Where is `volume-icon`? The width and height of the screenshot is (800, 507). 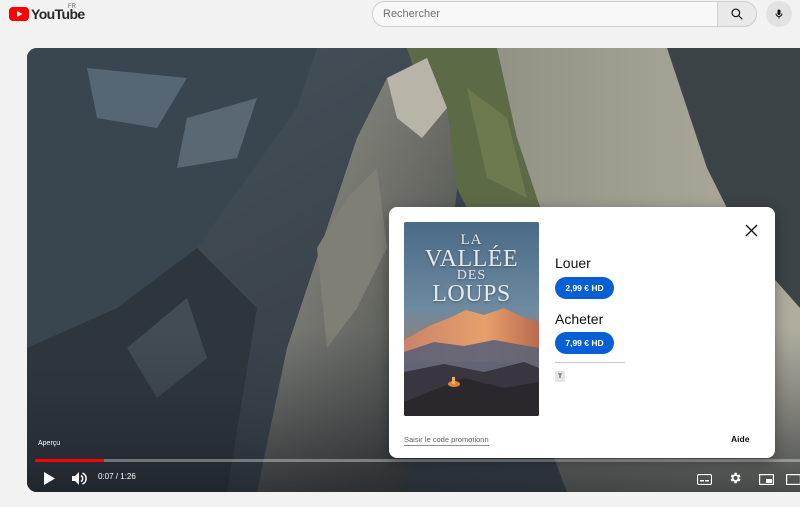
volume-icon is located at coordinates (79, 478).